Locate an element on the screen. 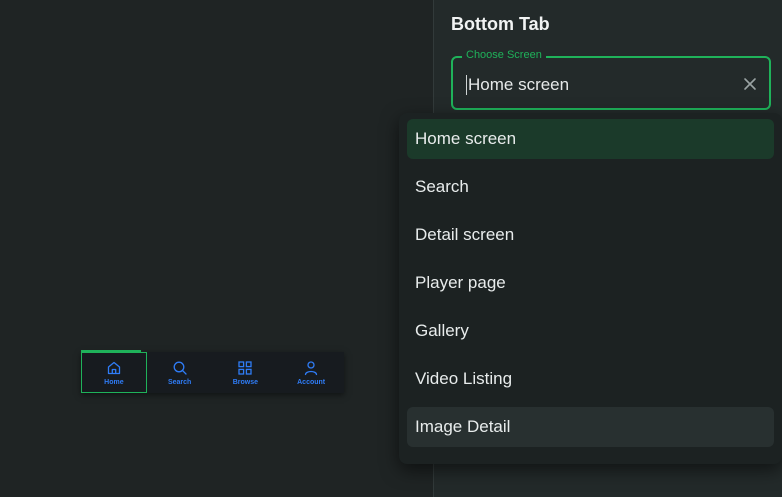 This screenshot has height=497, width=782. tab-search: Search is located at coordinates (180, 372).